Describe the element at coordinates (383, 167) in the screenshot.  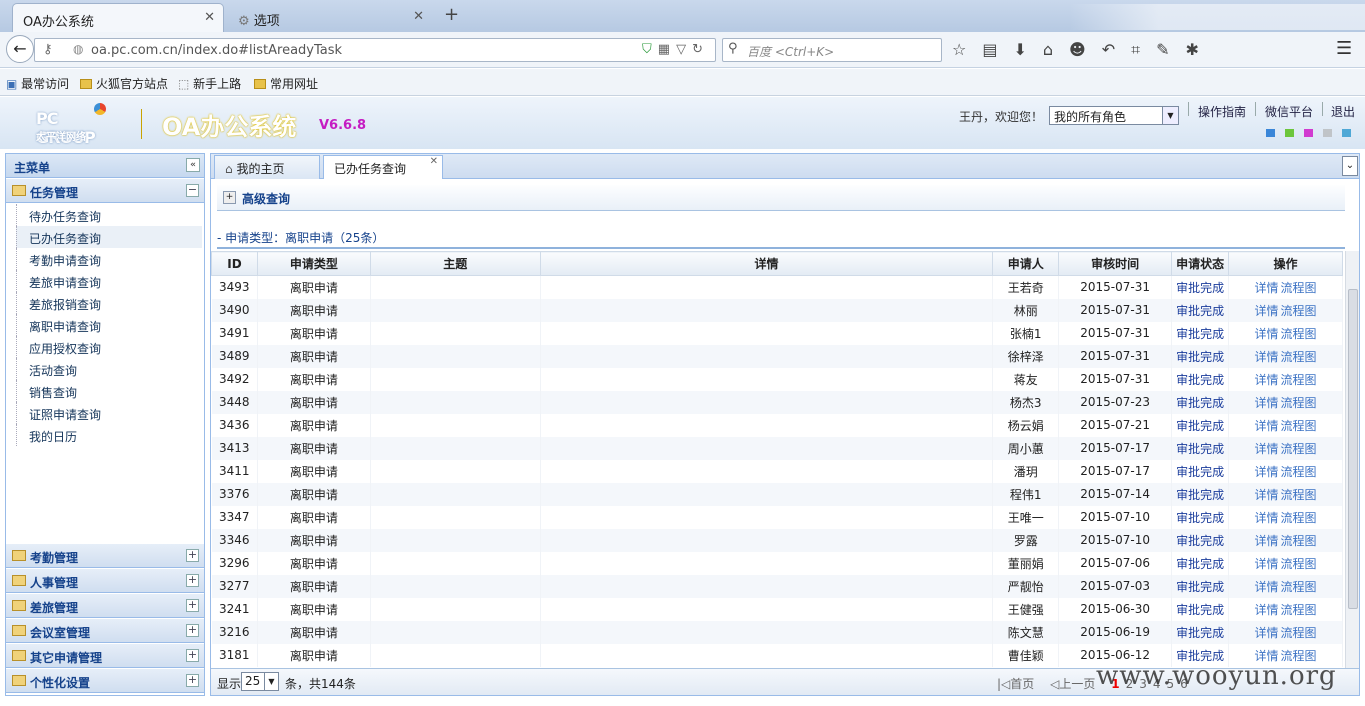
I see `tab-done-tasks: 已办任务查询 ✕` at that location.